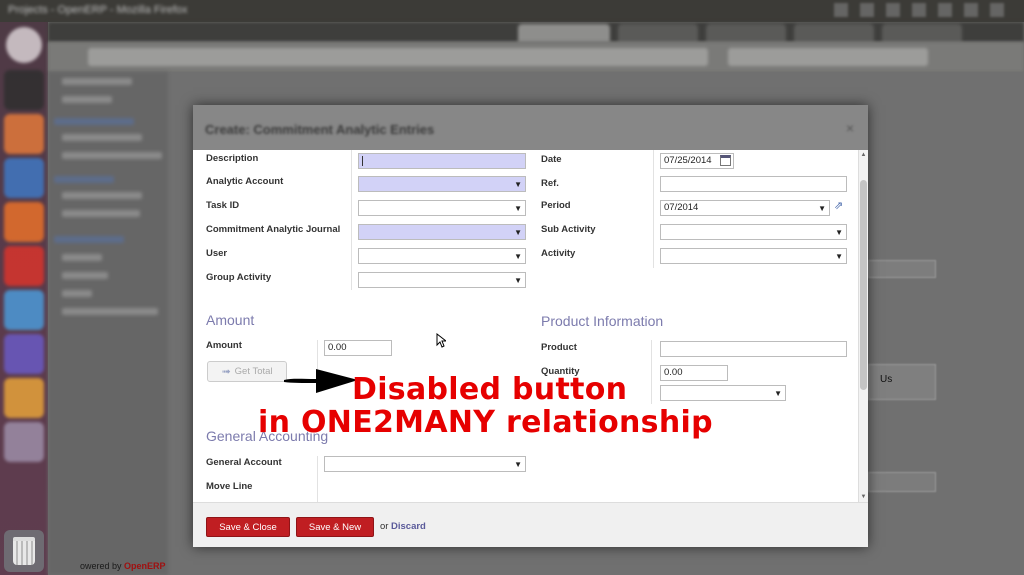 This screenshot has height=575, width=1024. Describe the element at coordinates (725, 160) in the screenshot. I see `calendar-icon` at that location.